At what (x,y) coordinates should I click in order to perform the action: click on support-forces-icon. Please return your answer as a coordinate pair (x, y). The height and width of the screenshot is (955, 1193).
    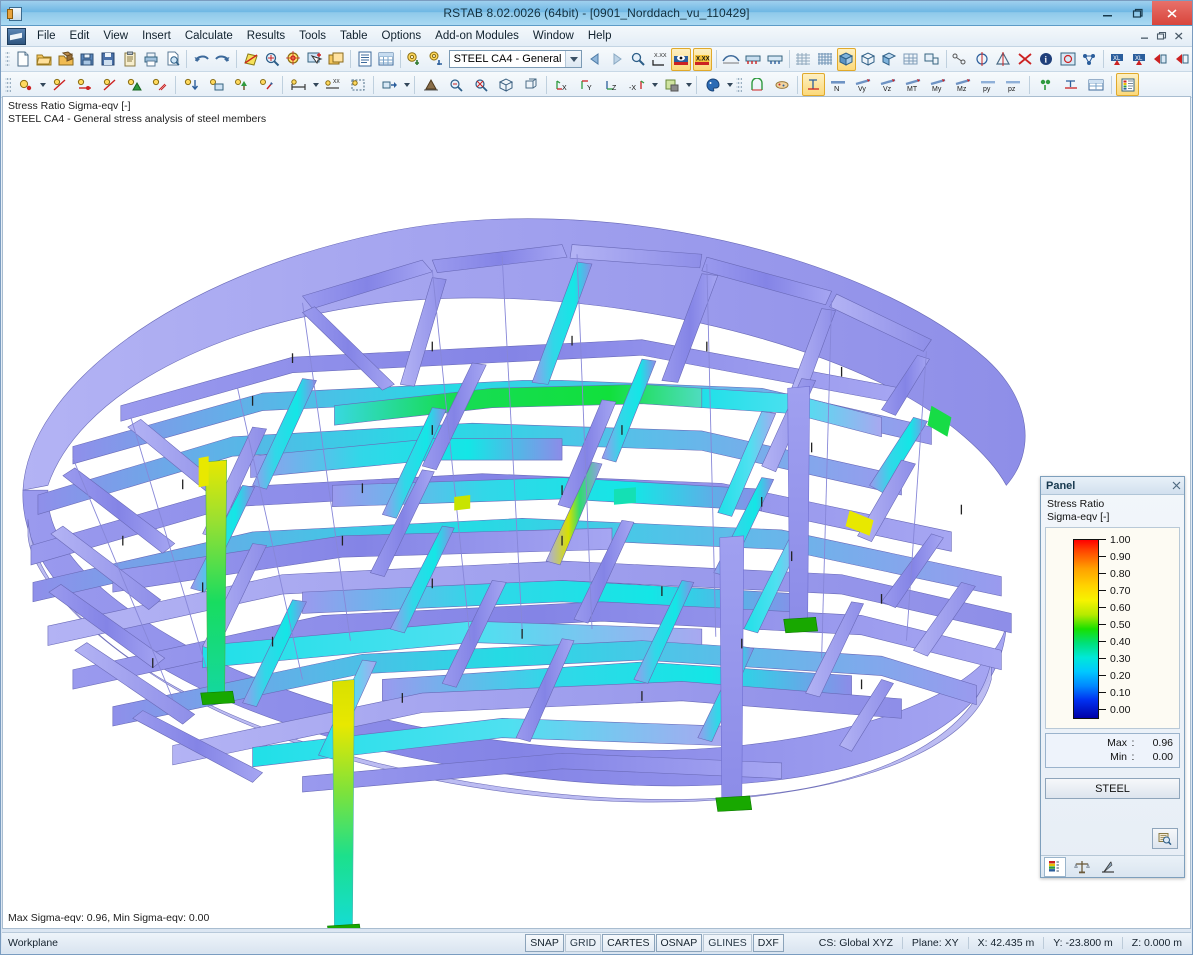
    Looking at the image, I should click on (753, 59).